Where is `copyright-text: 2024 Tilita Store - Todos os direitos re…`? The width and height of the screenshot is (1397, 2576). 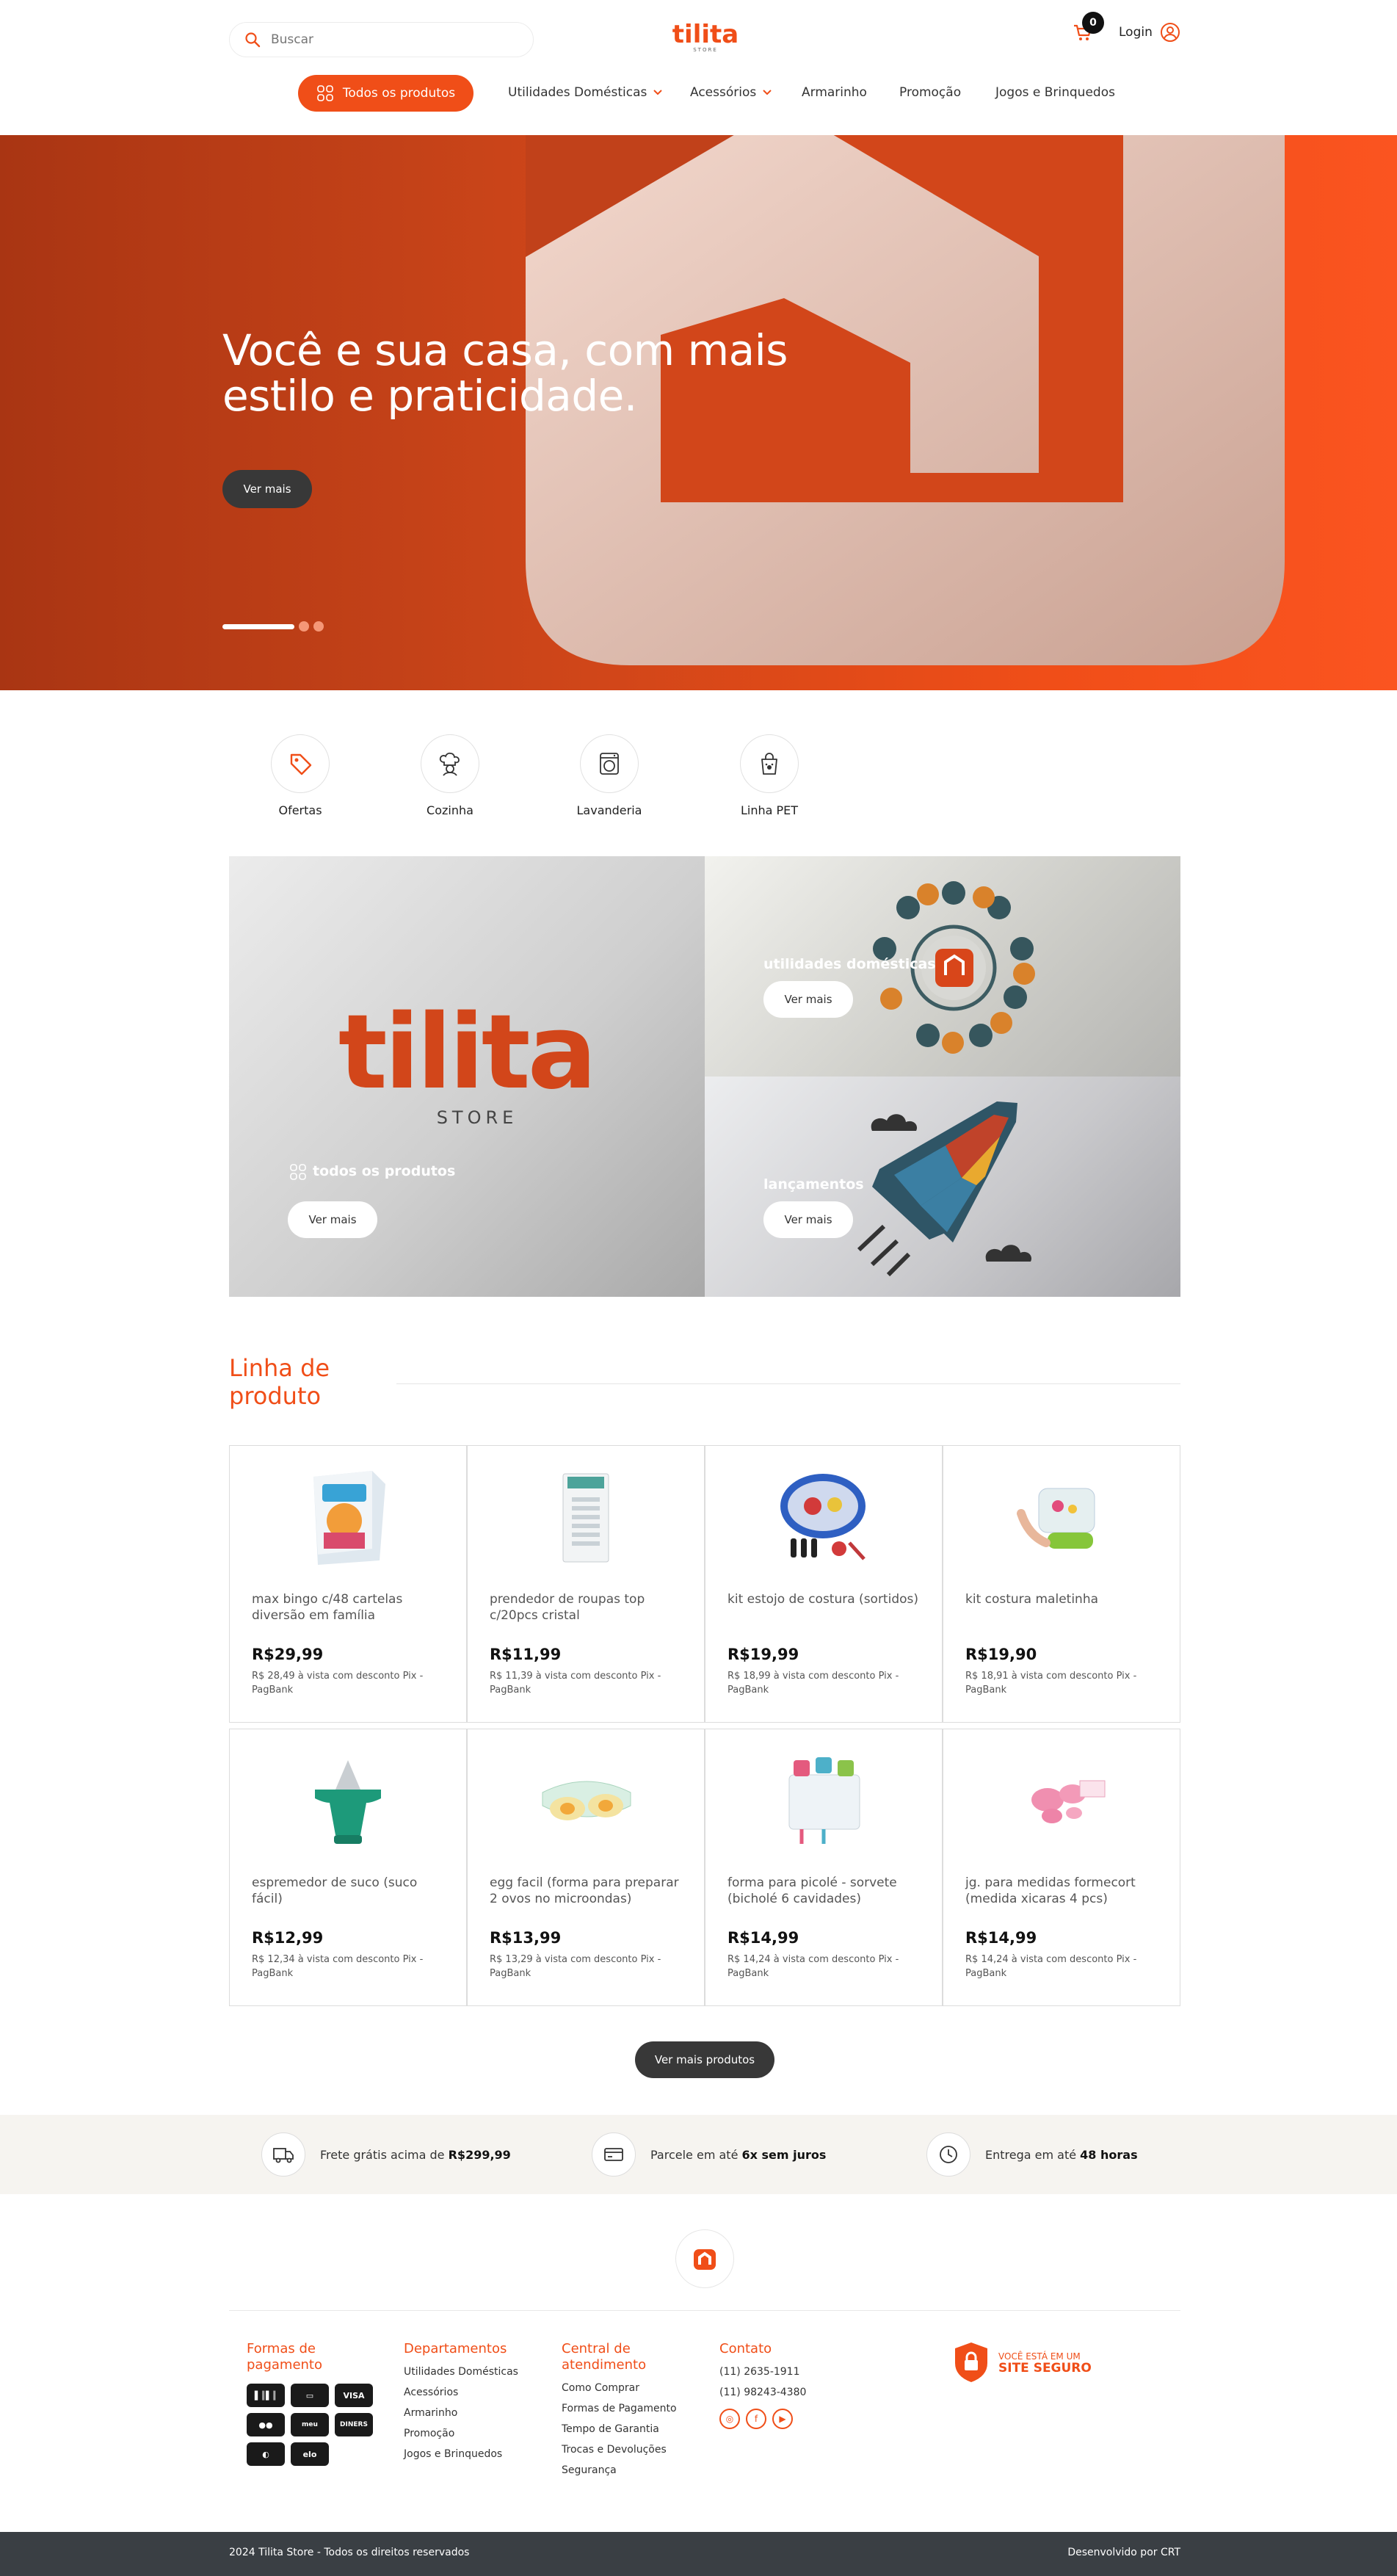 copyright-text: 2024 Tilita Store - Todos os direitos re… is located at coordinates (350, 2552).